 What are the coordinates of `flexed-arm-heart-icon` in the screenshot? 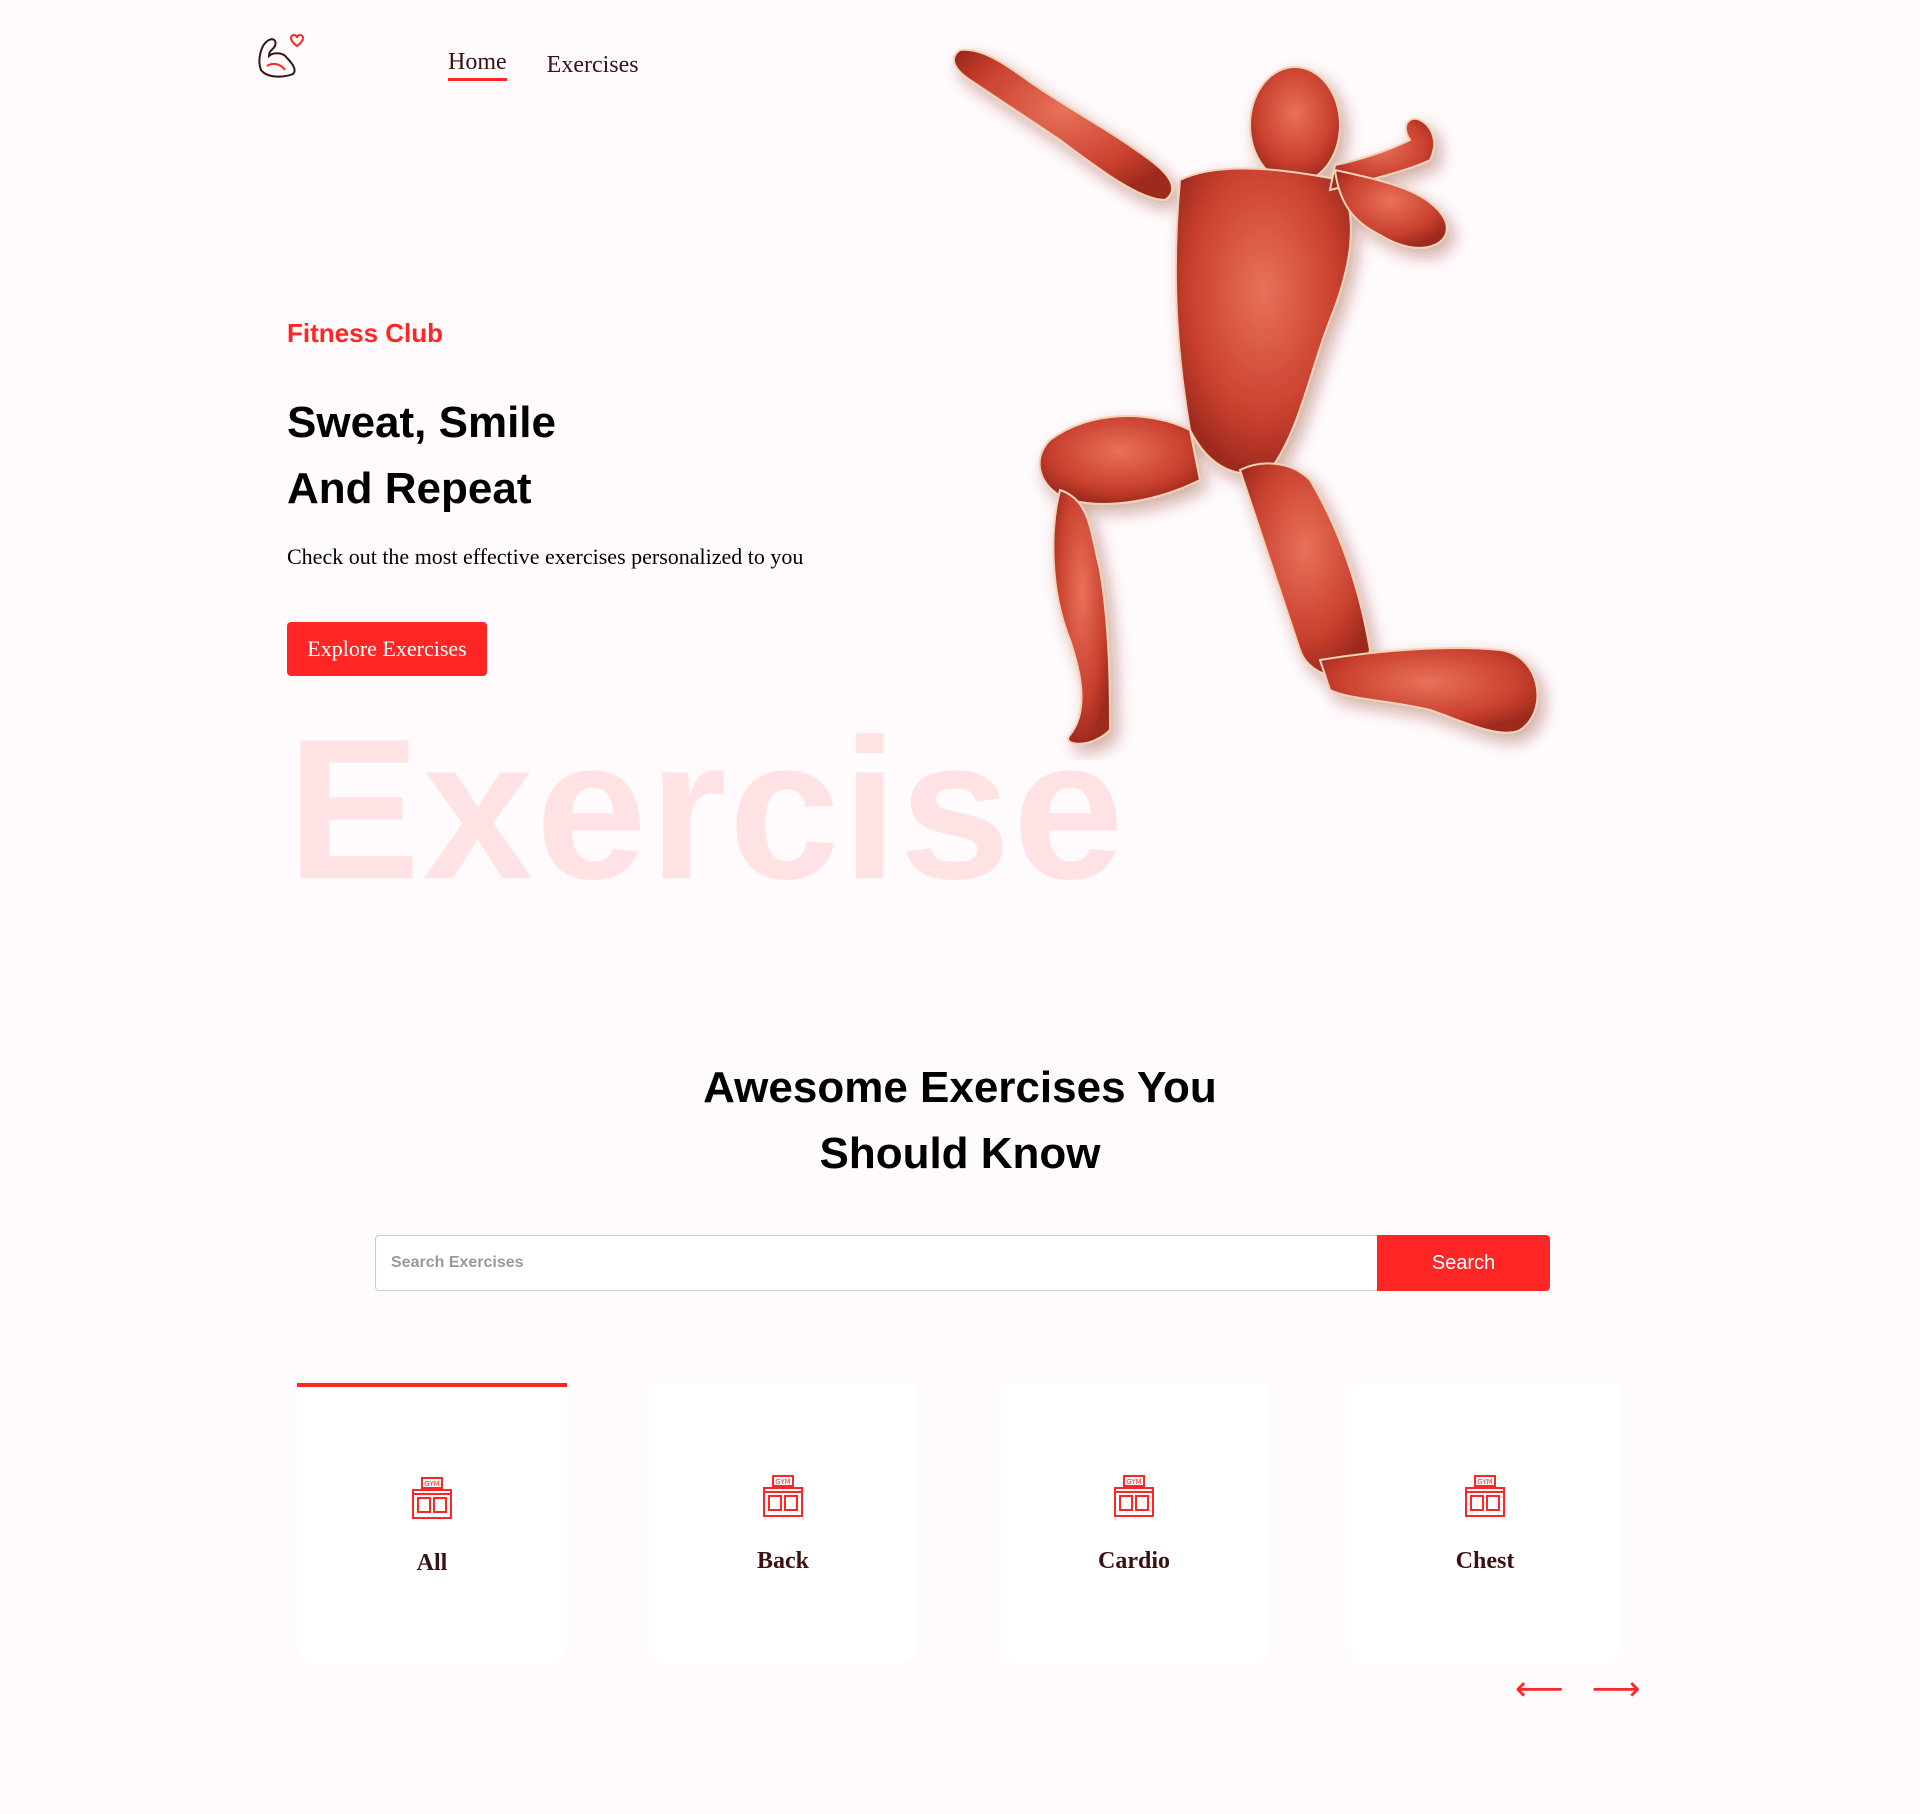 It's located at (279, 56).